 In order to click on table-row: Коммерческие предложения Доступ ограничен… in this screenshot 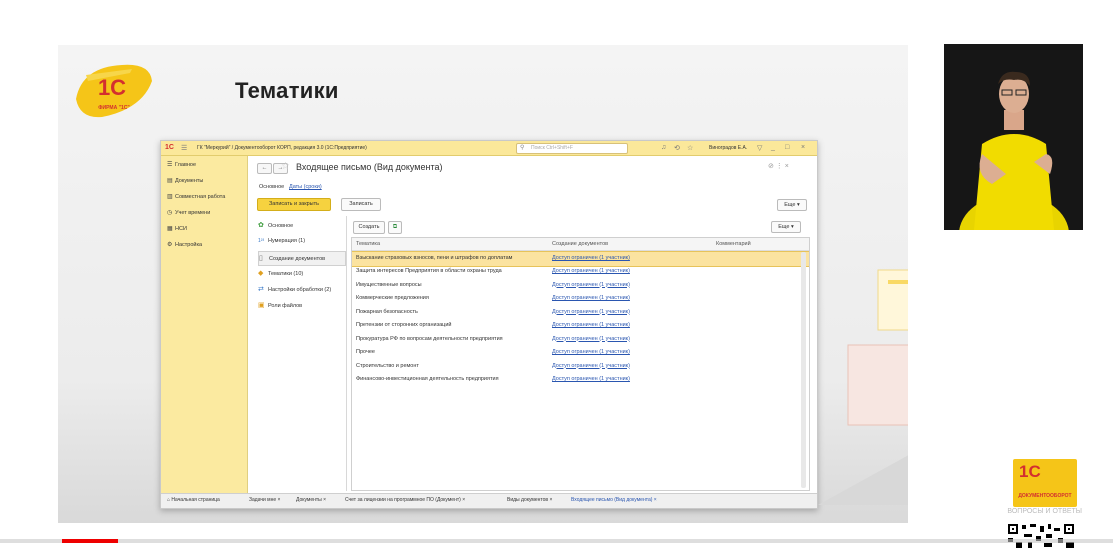, I will do `click(580, 299)`.